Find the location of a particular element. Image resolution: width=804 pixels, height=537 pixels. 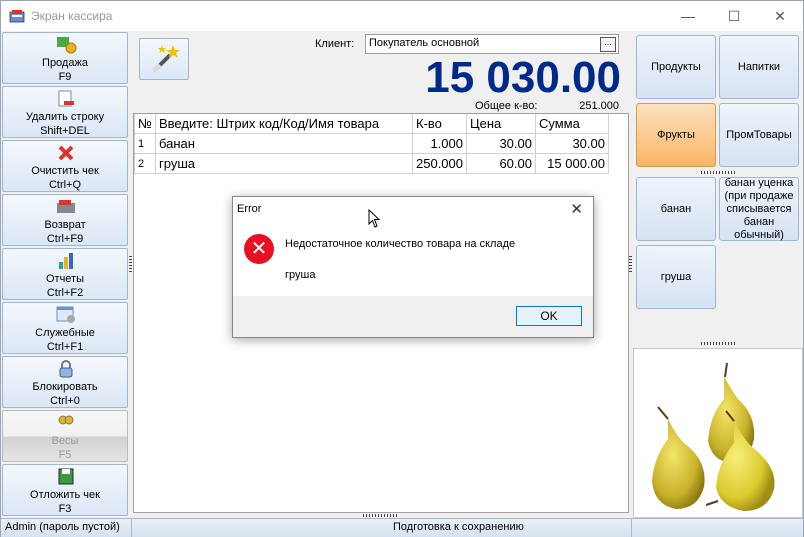

lock-button: Блокировать Ctrl+0 is located at coordinates (65, 382).